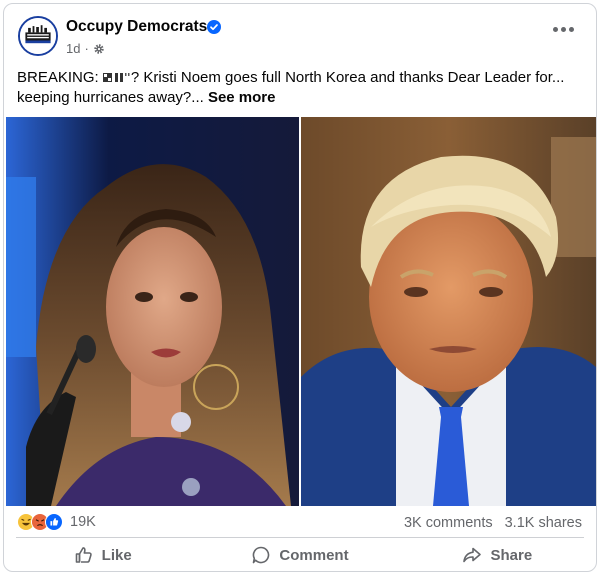  I want to click on post-timestamp: 1d, so click(73, 48).